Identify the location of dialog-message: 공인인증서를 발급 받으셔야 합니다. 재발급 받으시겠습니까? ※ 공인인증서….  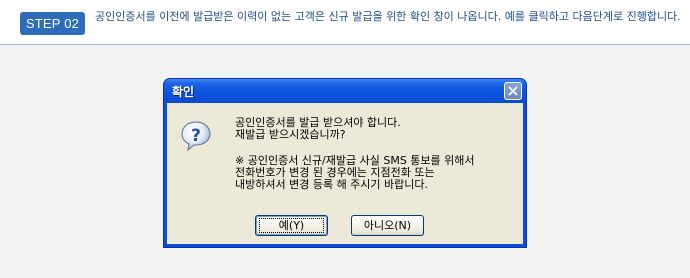
(375, 154).